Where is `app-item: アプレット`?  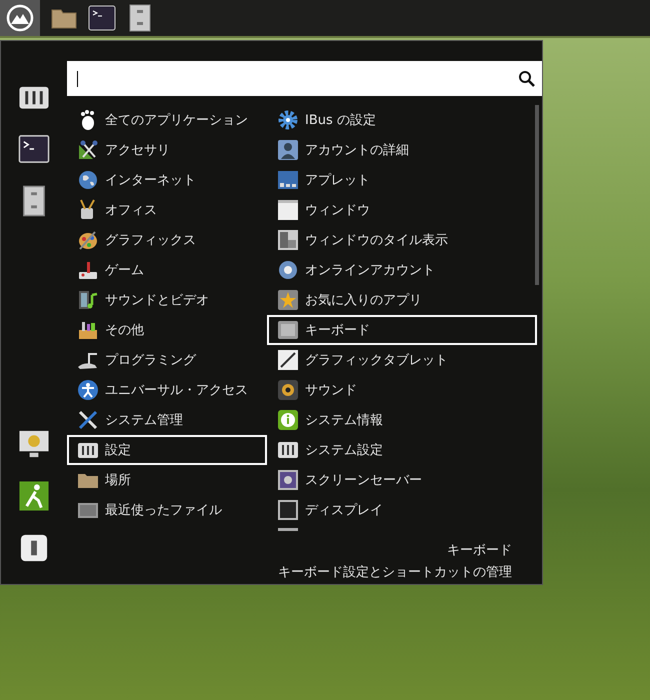
app-item: アプレット is located at coordinates (402, 180).